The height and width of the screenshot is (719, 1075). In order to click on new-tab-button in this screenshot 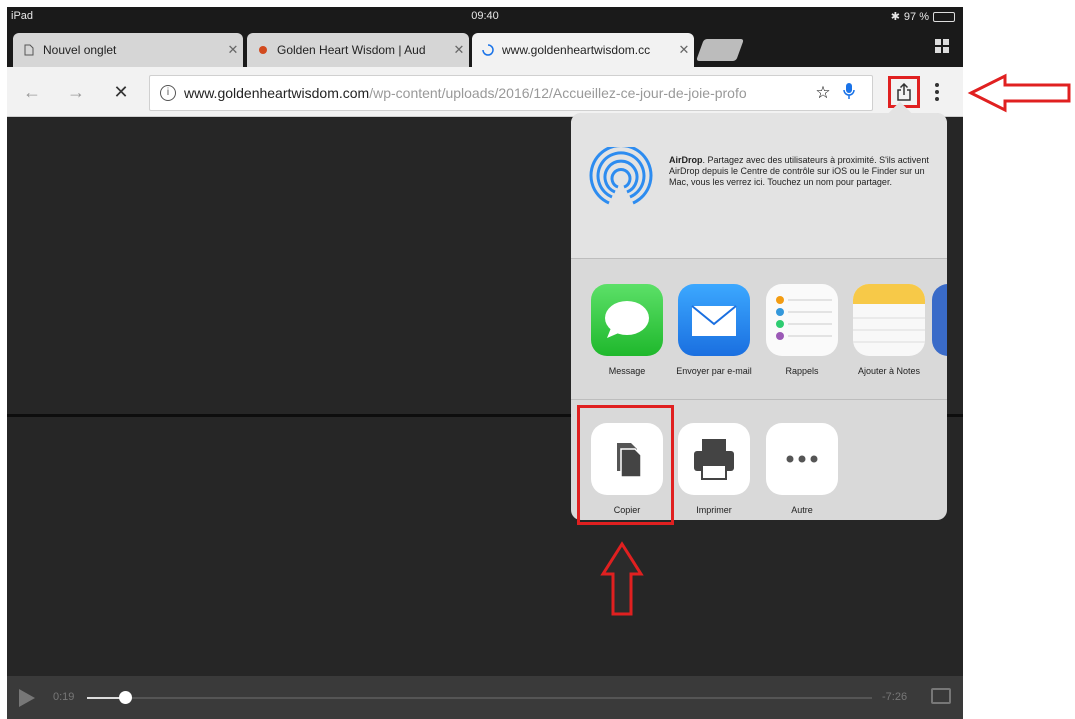, I will do `click(720, 50)`.